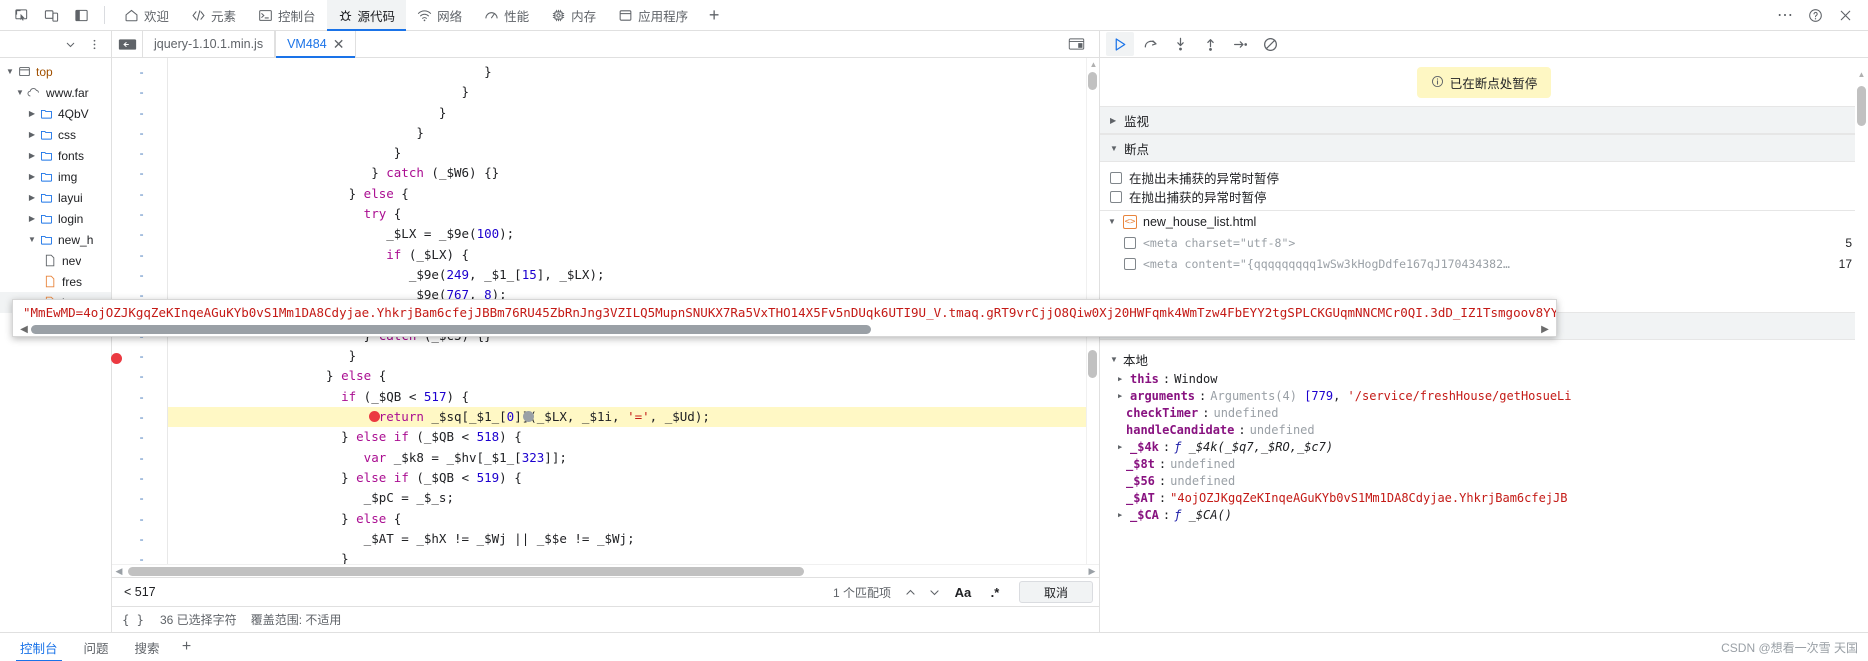 The image size is (1868, 661). I want to click on scope-group-local: ▼ 本地, so click(1484, 359).